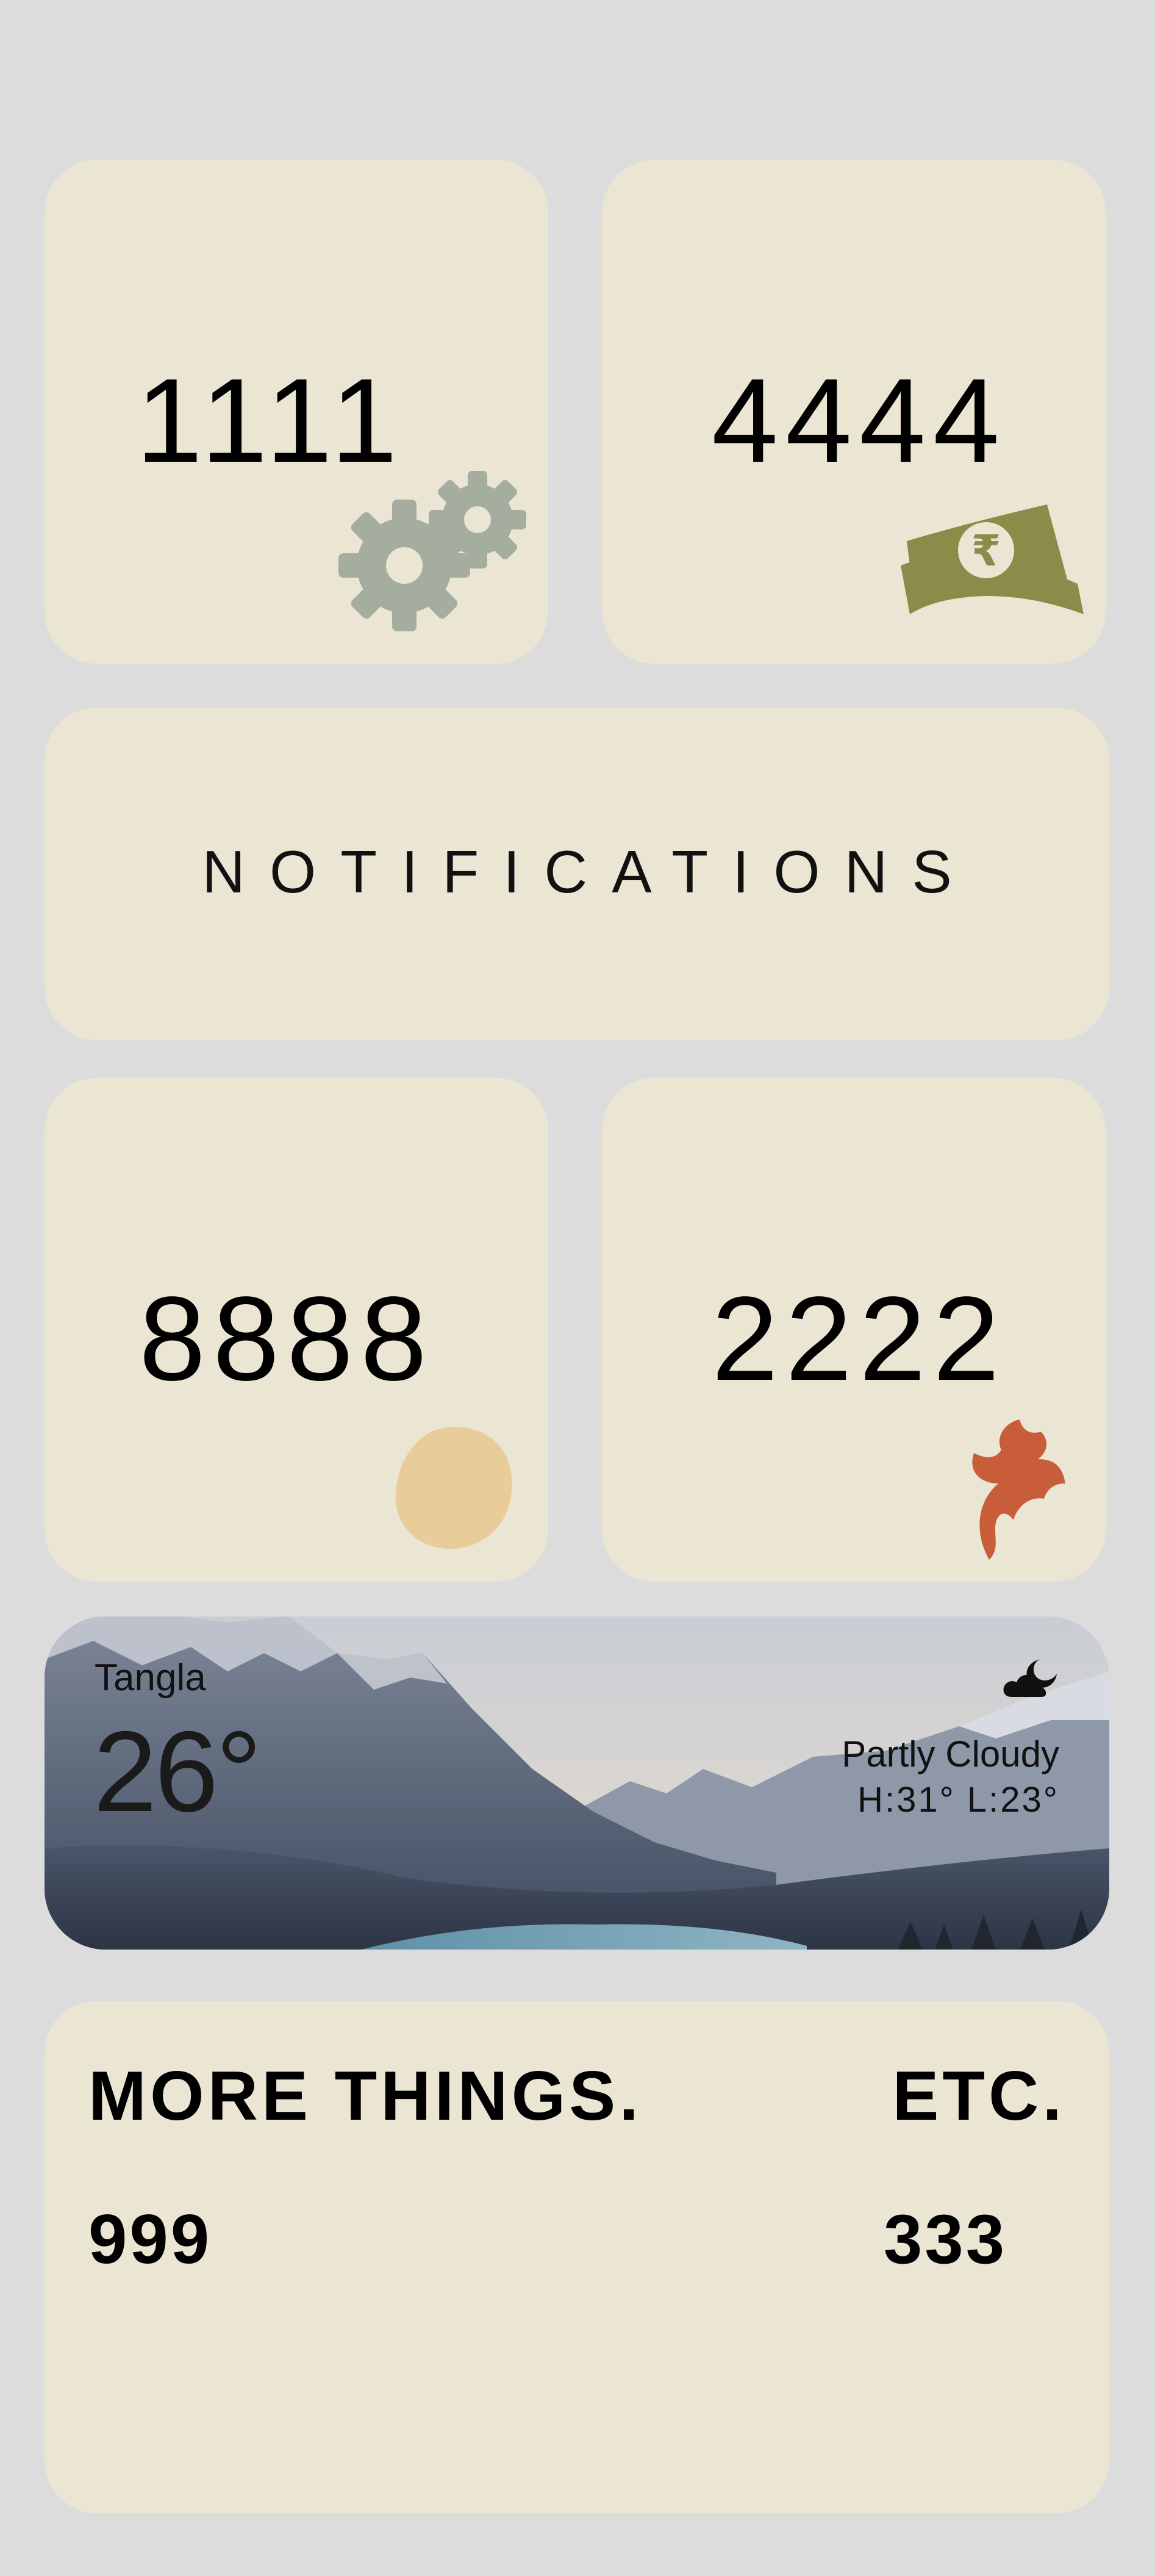 The image size is (1155, 2576). What do you see at coordinates (859, 1339) in the screenshot?
I see `stat-value: 2222` at bounding box center [859, 1339].